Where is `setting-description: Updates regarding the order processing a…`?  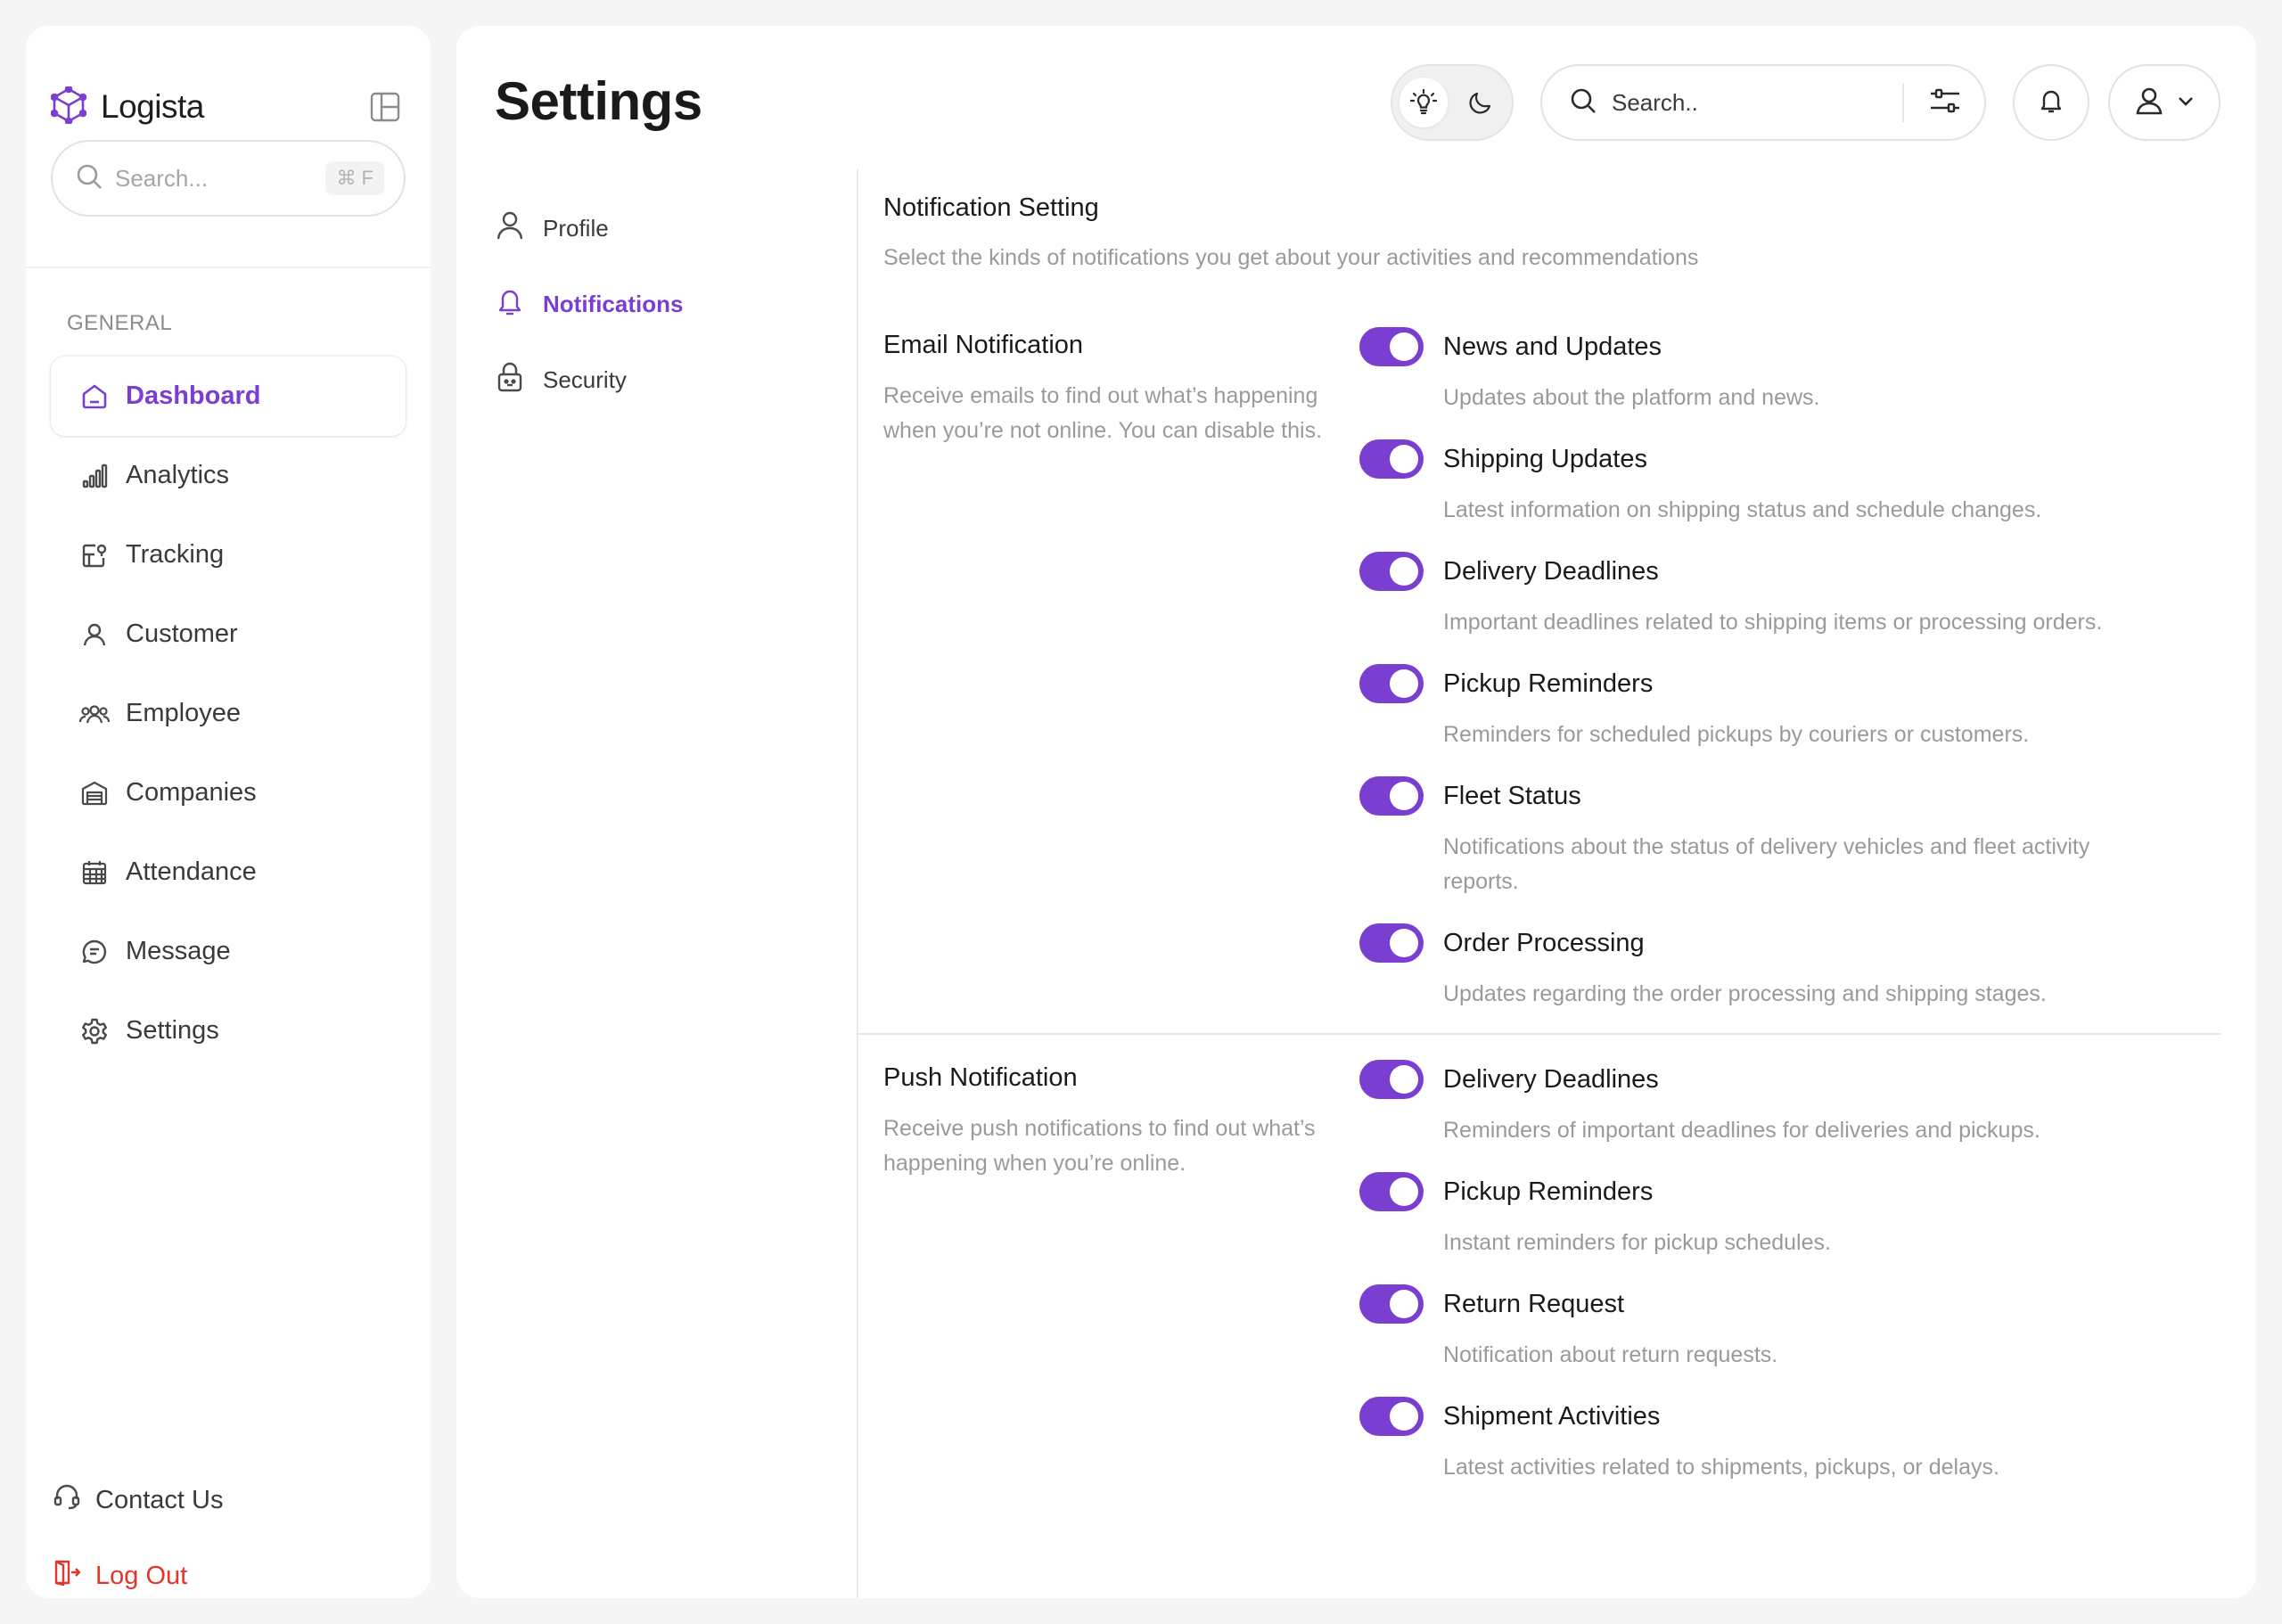 setting-description: Updates regarding the order processing a… is located at coordinates (1745, 993).